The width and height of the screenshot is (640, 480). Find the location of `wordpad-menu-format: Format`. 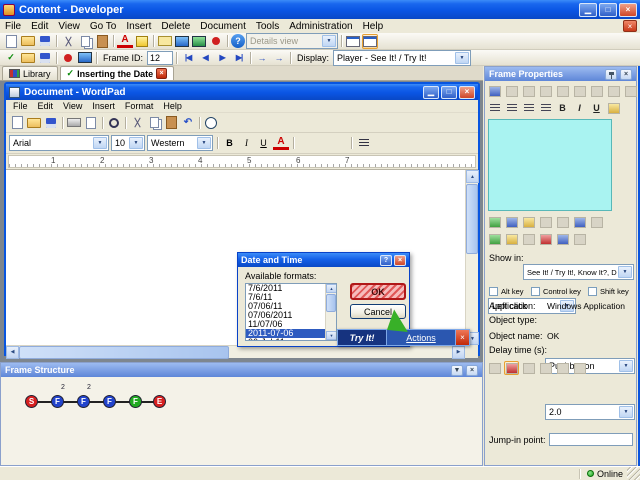

wordpad-menu-format: Format is located at coordinates (139, 106).